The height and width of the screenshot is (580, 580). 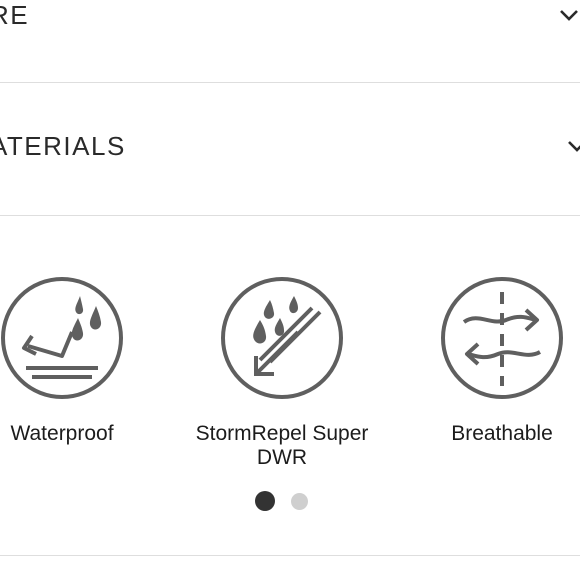 I want to click on feature-waterproof: Waterproof, so click(x=81, y=361).